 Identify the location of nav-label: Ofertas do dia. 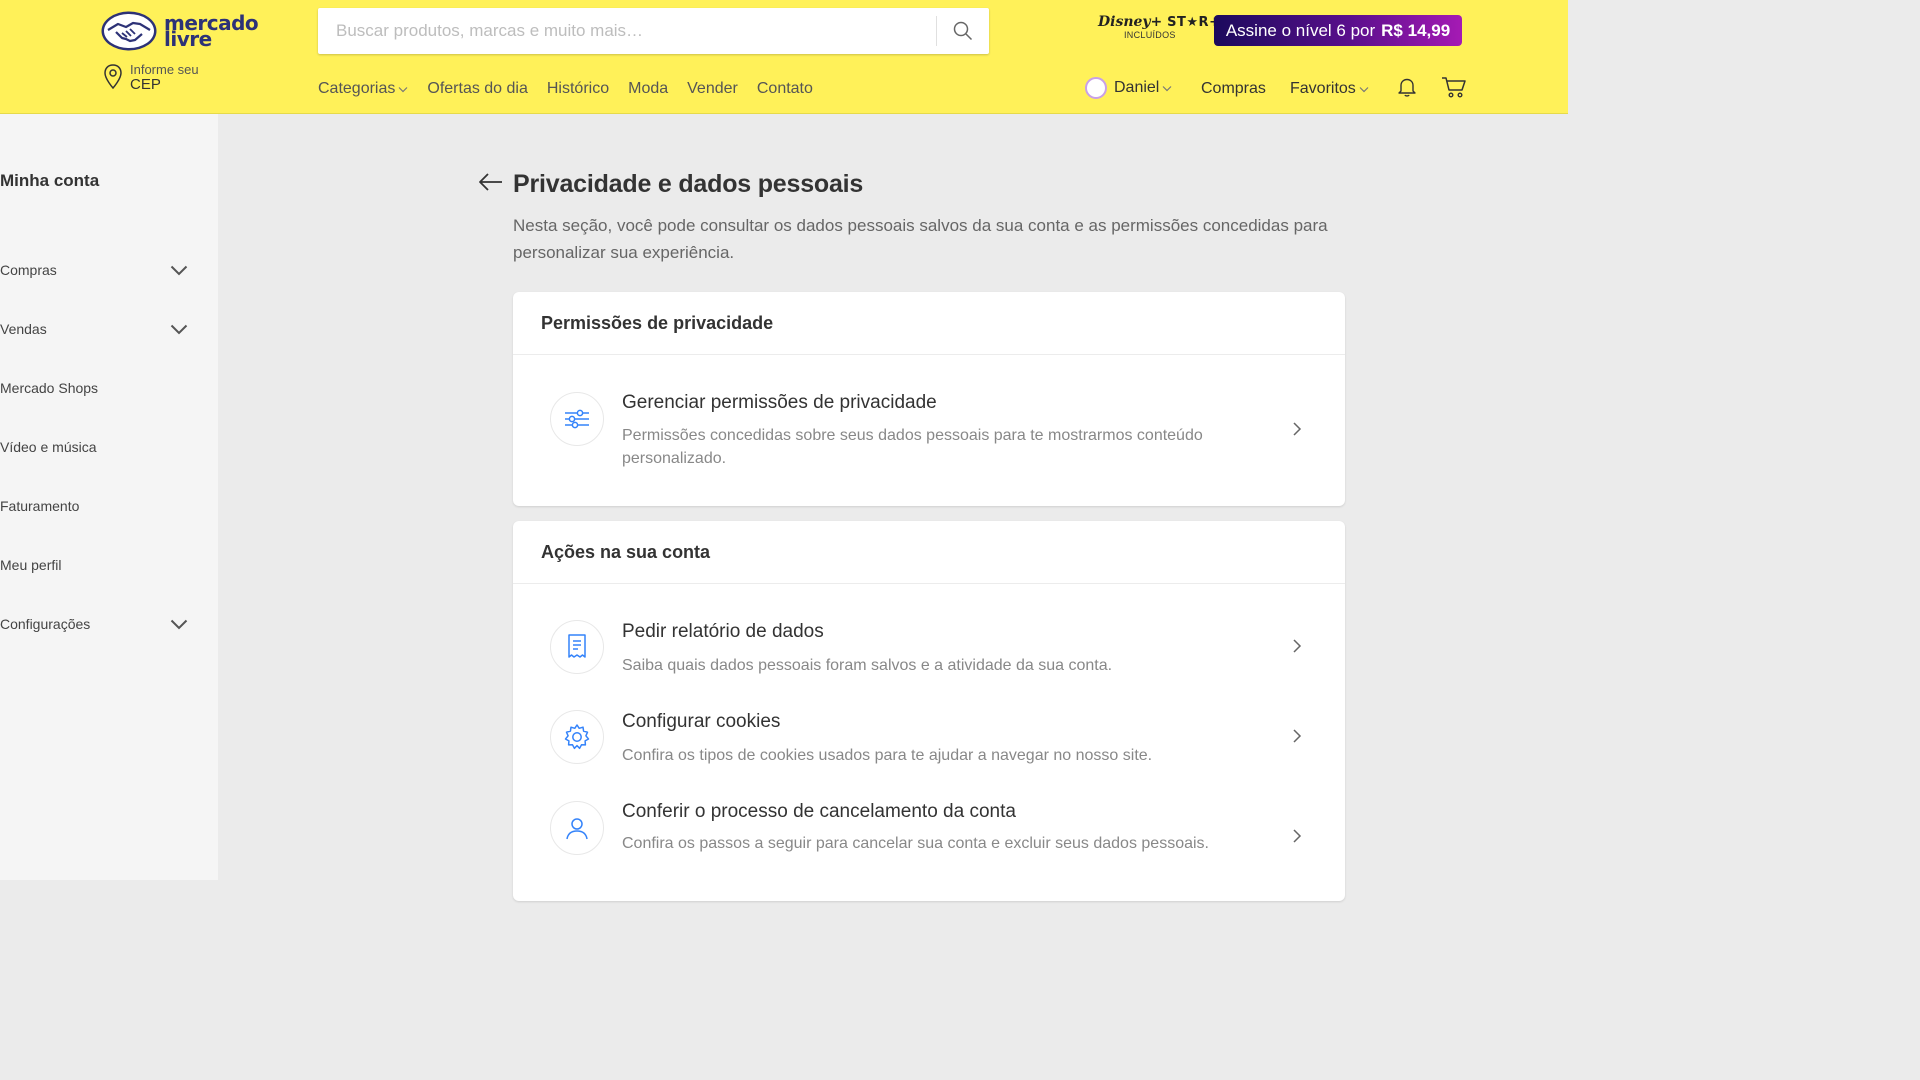
(477, 88).